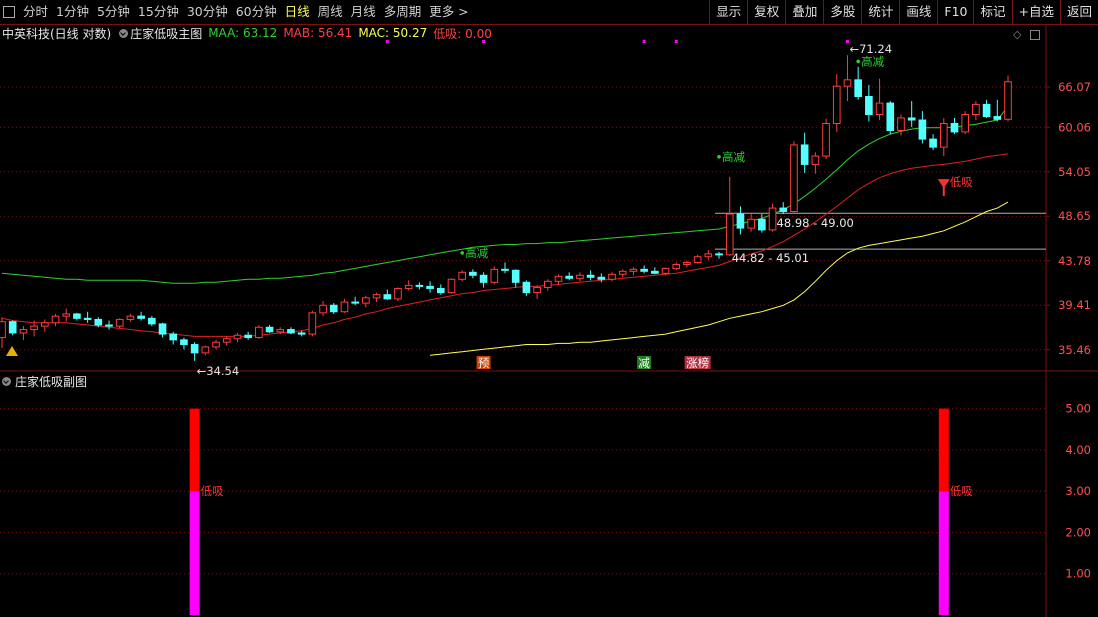 The image size is (1098, 617). I want to click on y-tick-label: 3.00, so click(1078, 491).